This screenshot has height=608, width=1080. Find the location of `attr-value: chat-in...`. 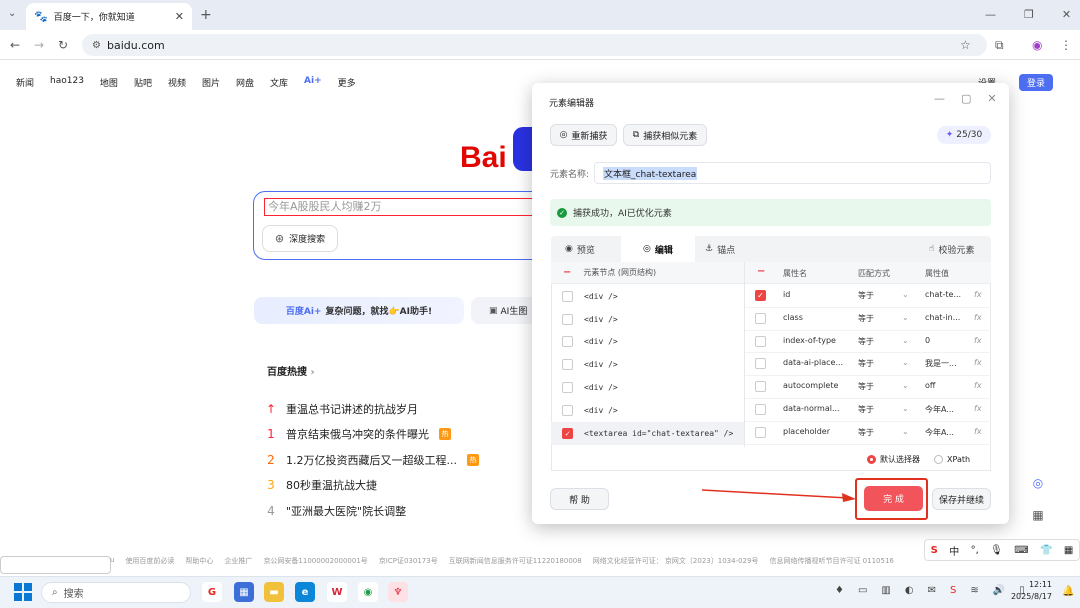

attr-value: chat-in... is located at coordinates (942, 317).